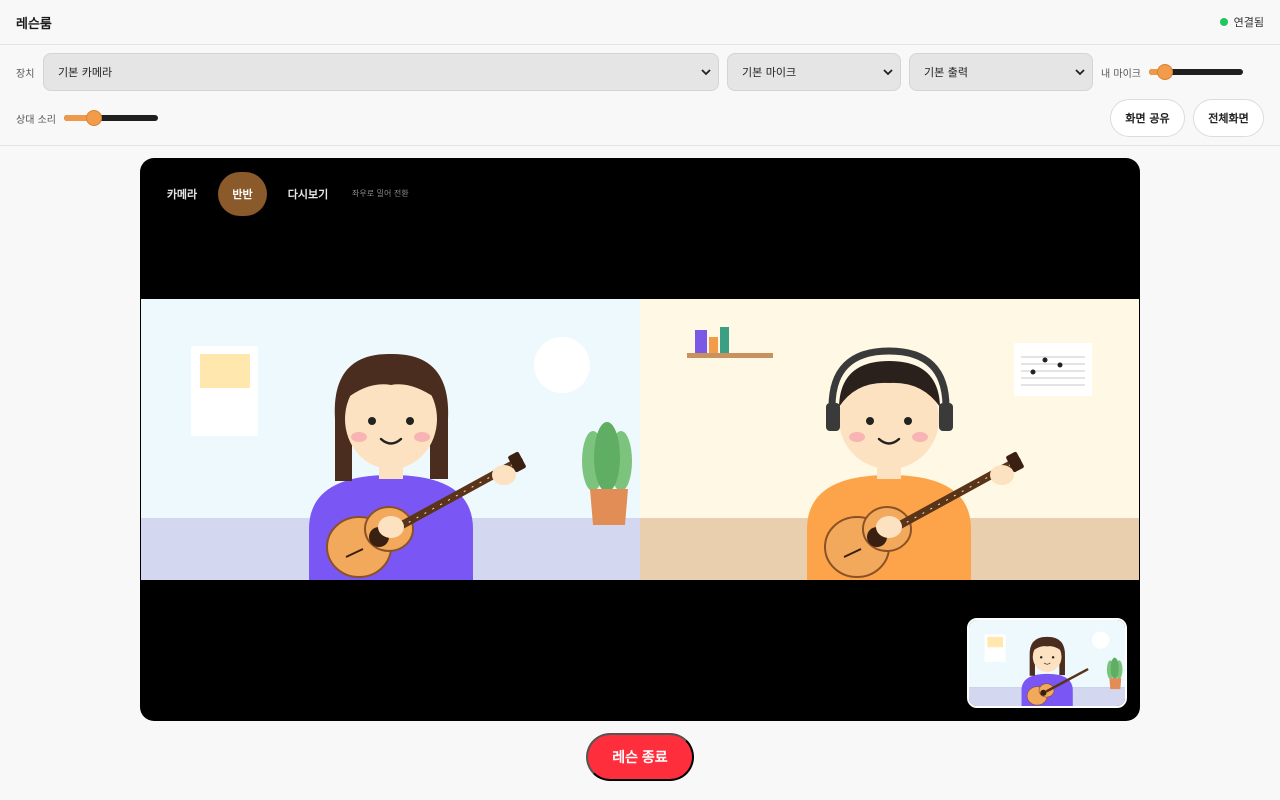 This screenshot has width=1280, height=800. I want to click on my-mic-slider, so click(1196, 72).